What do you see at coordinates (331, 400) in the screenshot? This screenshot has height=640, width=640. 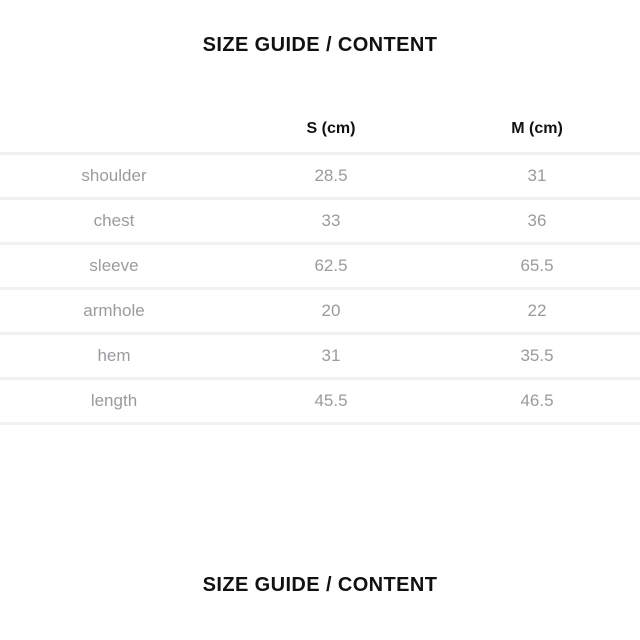 I see `cell-length-s: 45.5` at bounding box center [331, 400].